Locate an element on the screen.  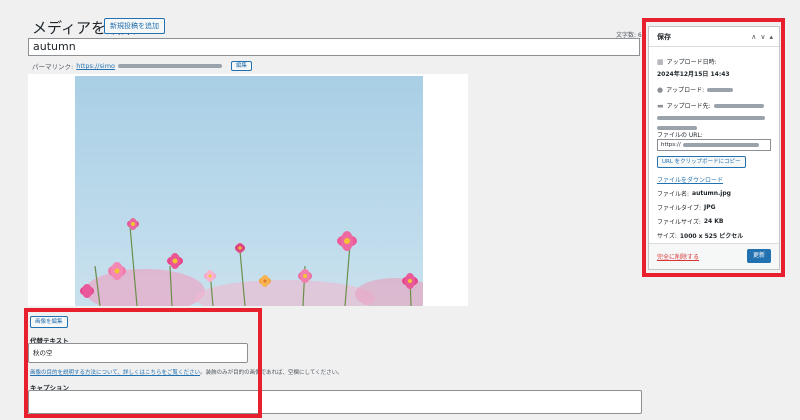
download-row: ファイルをダウンロード is located at coordinates (690, 179).